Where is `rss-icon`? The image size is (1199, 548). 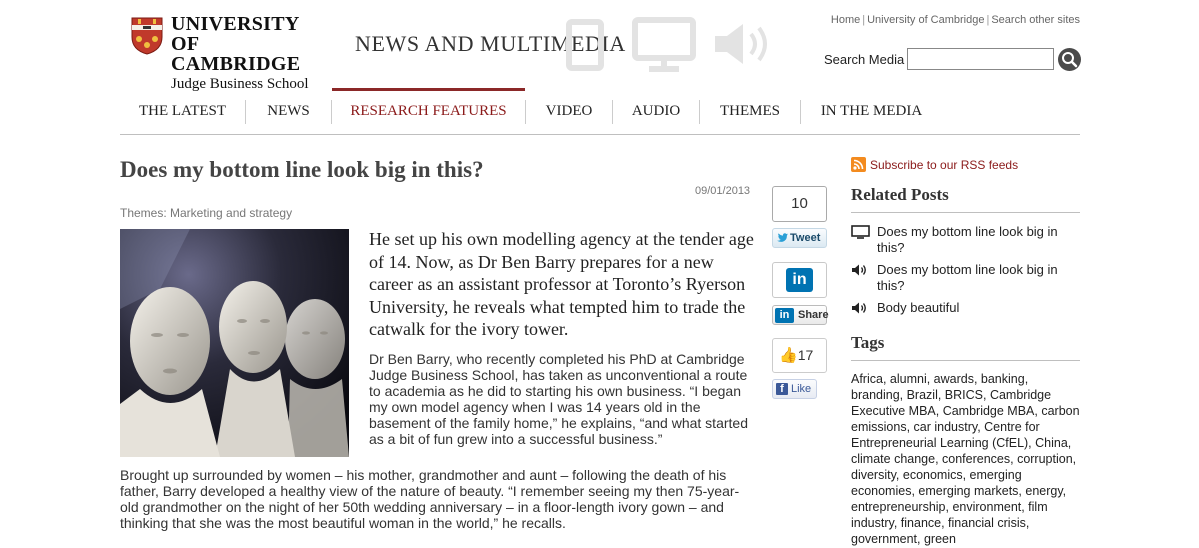 rss-icon is located at coordinates (858, 164).